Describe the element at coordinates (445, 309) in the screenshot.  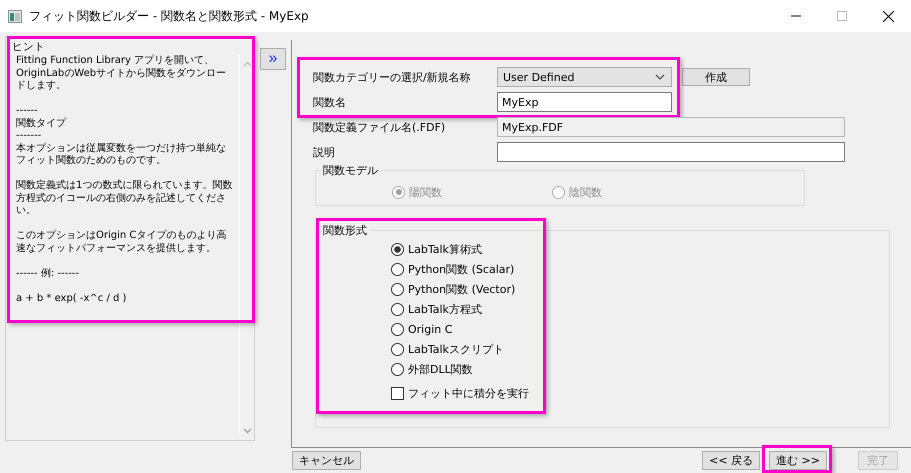
I see `radio-label: LabTalk方程式` at that location.